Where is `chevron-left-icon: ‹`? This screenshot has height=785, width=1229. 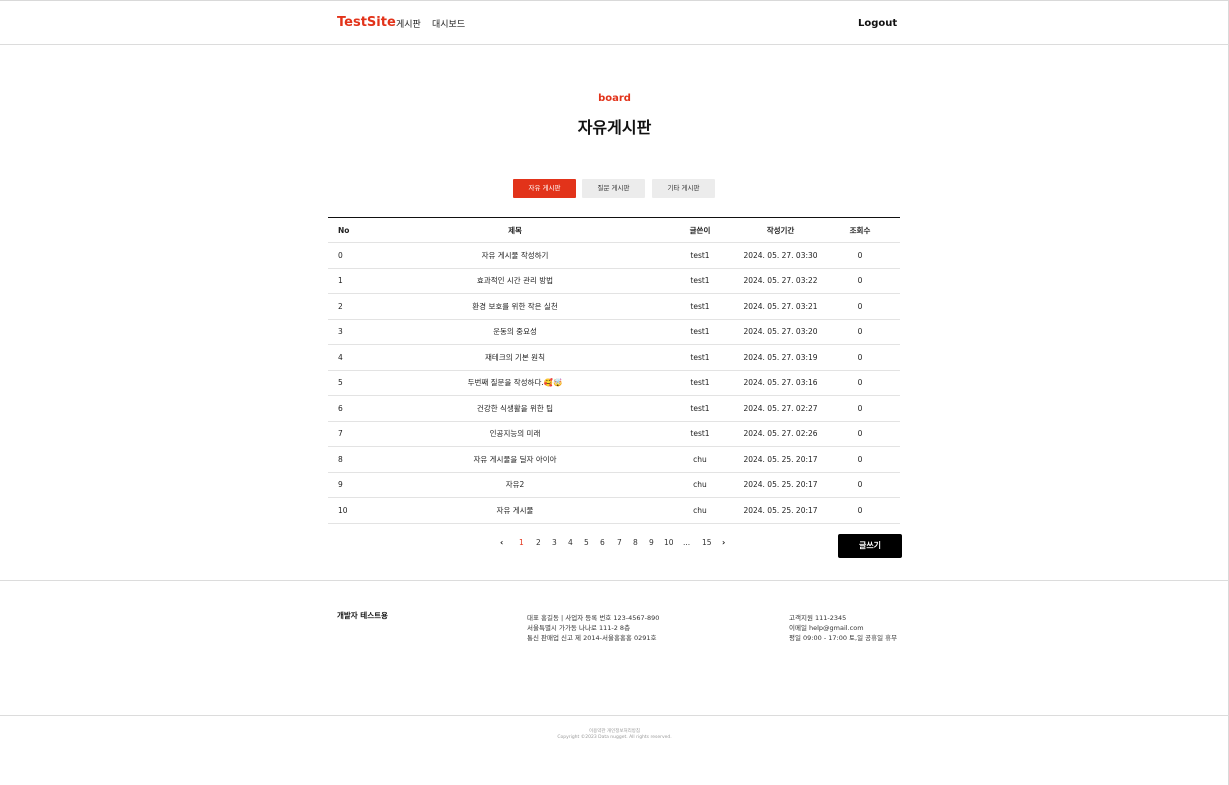
chevron-left-icon: ‹ is located at coordinates (501, 542).